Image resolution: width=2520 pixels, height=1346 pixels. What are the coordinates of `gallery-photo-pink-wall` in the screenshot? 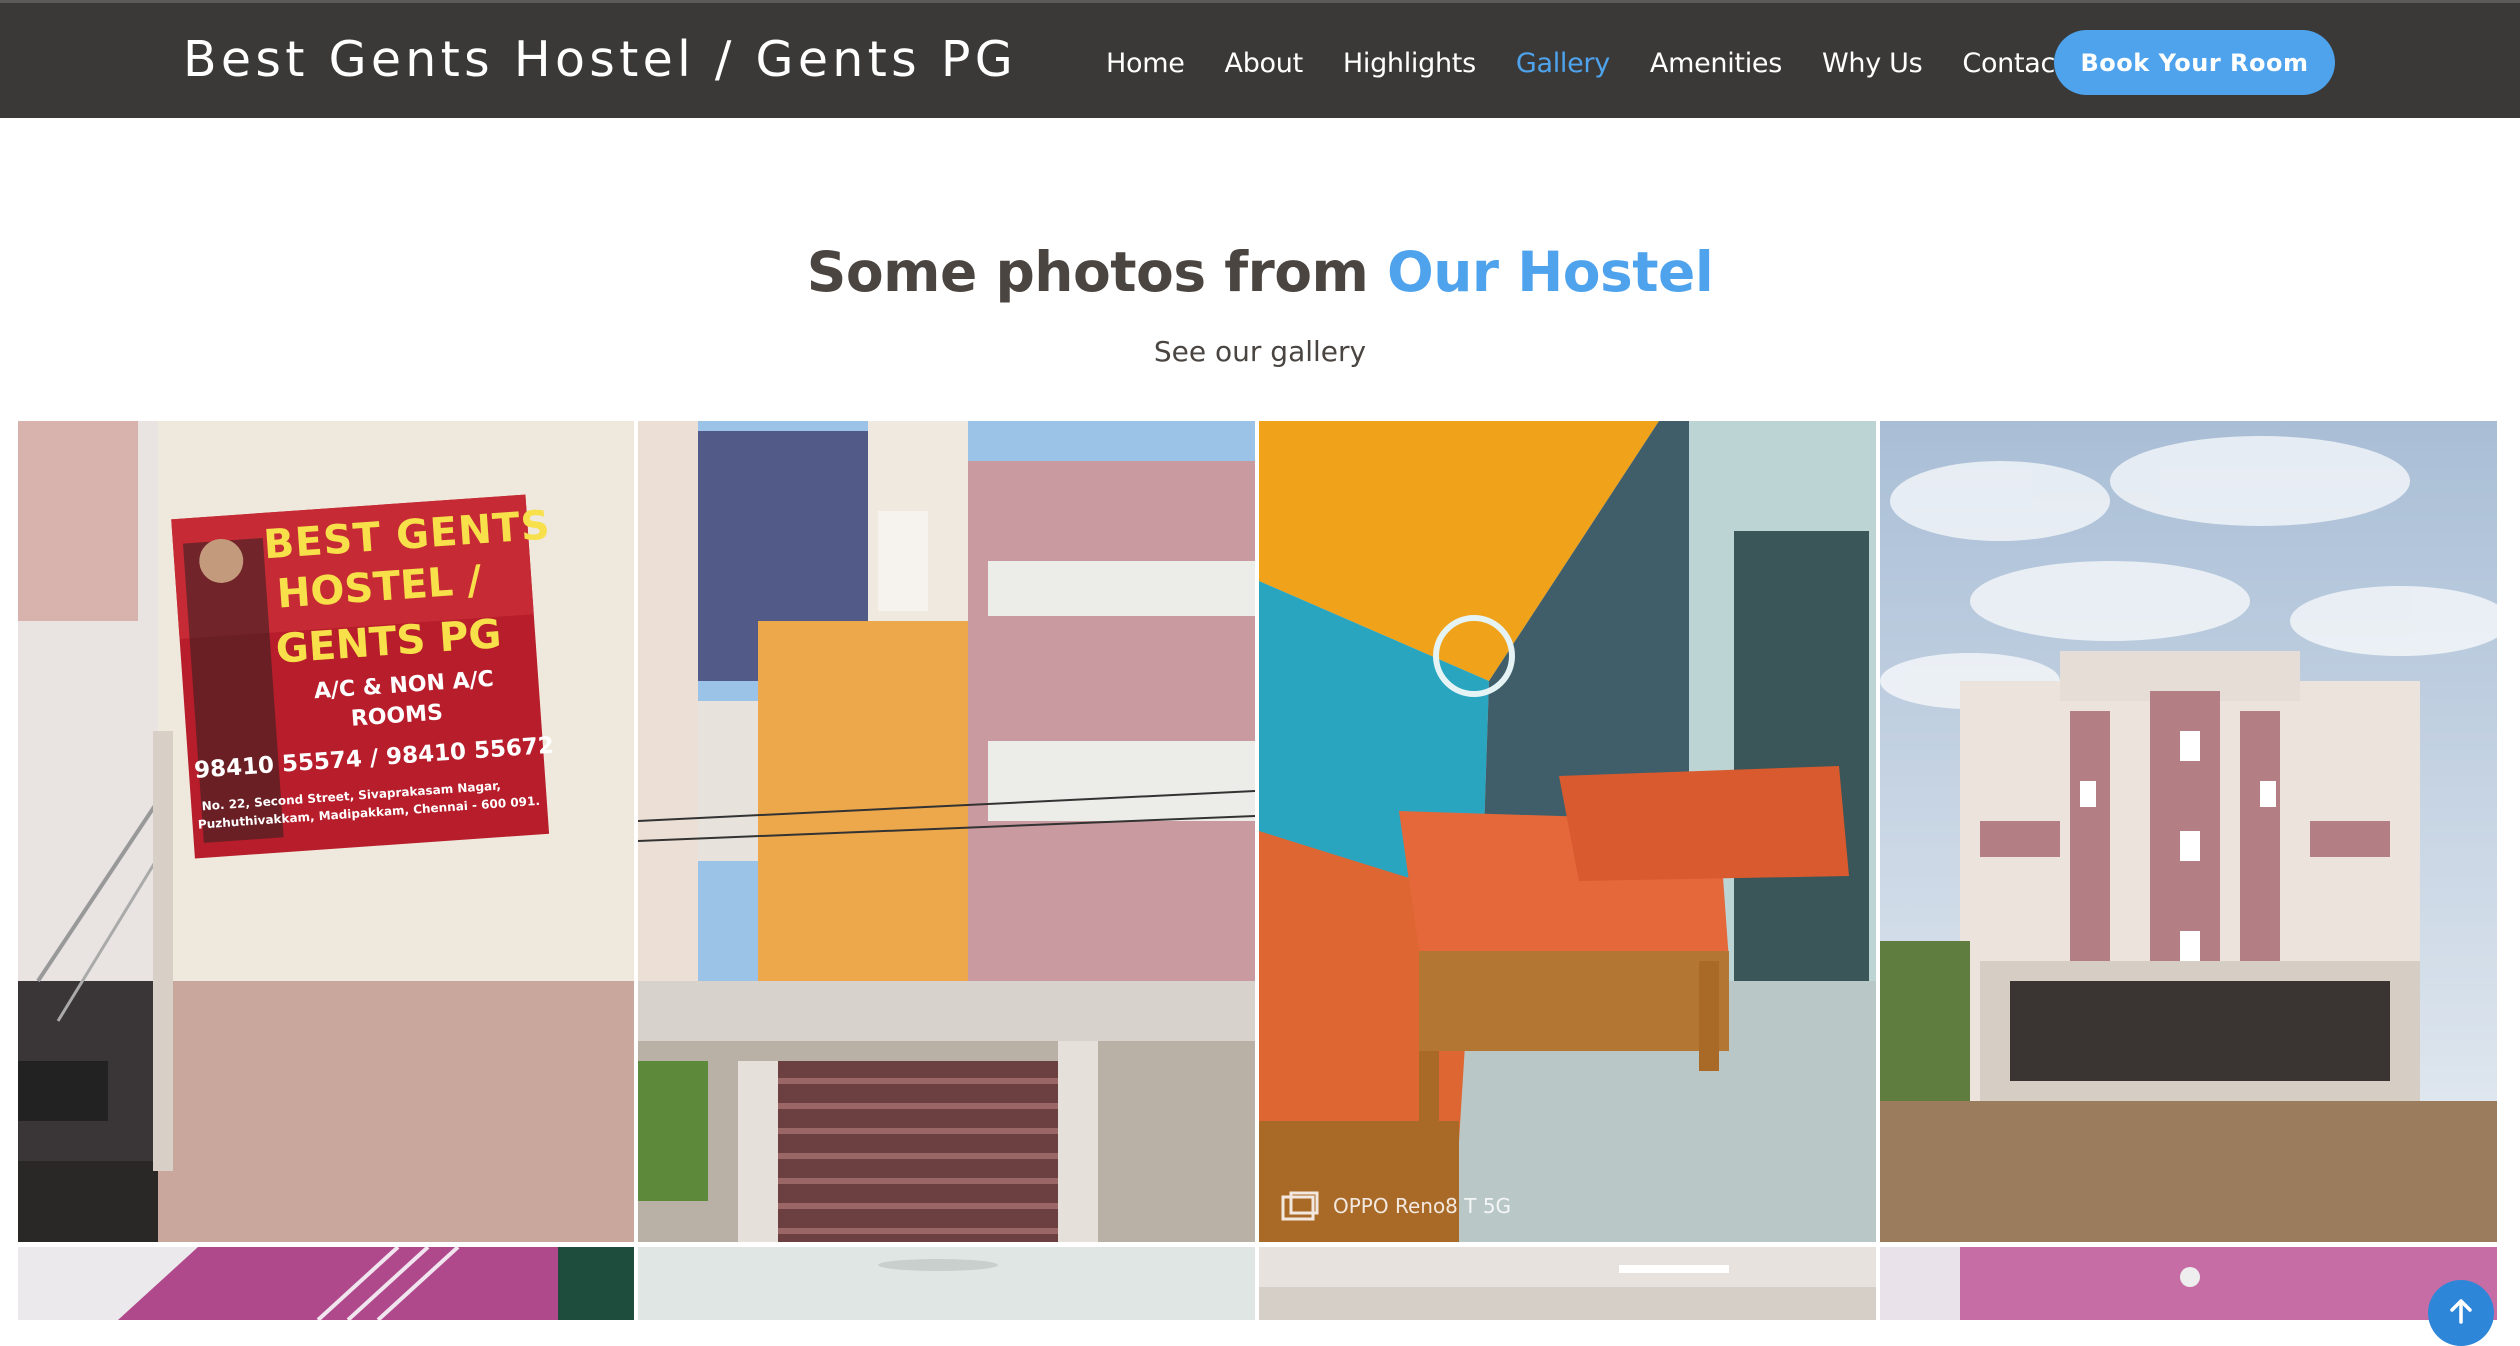 It's located at (2188, 1283).